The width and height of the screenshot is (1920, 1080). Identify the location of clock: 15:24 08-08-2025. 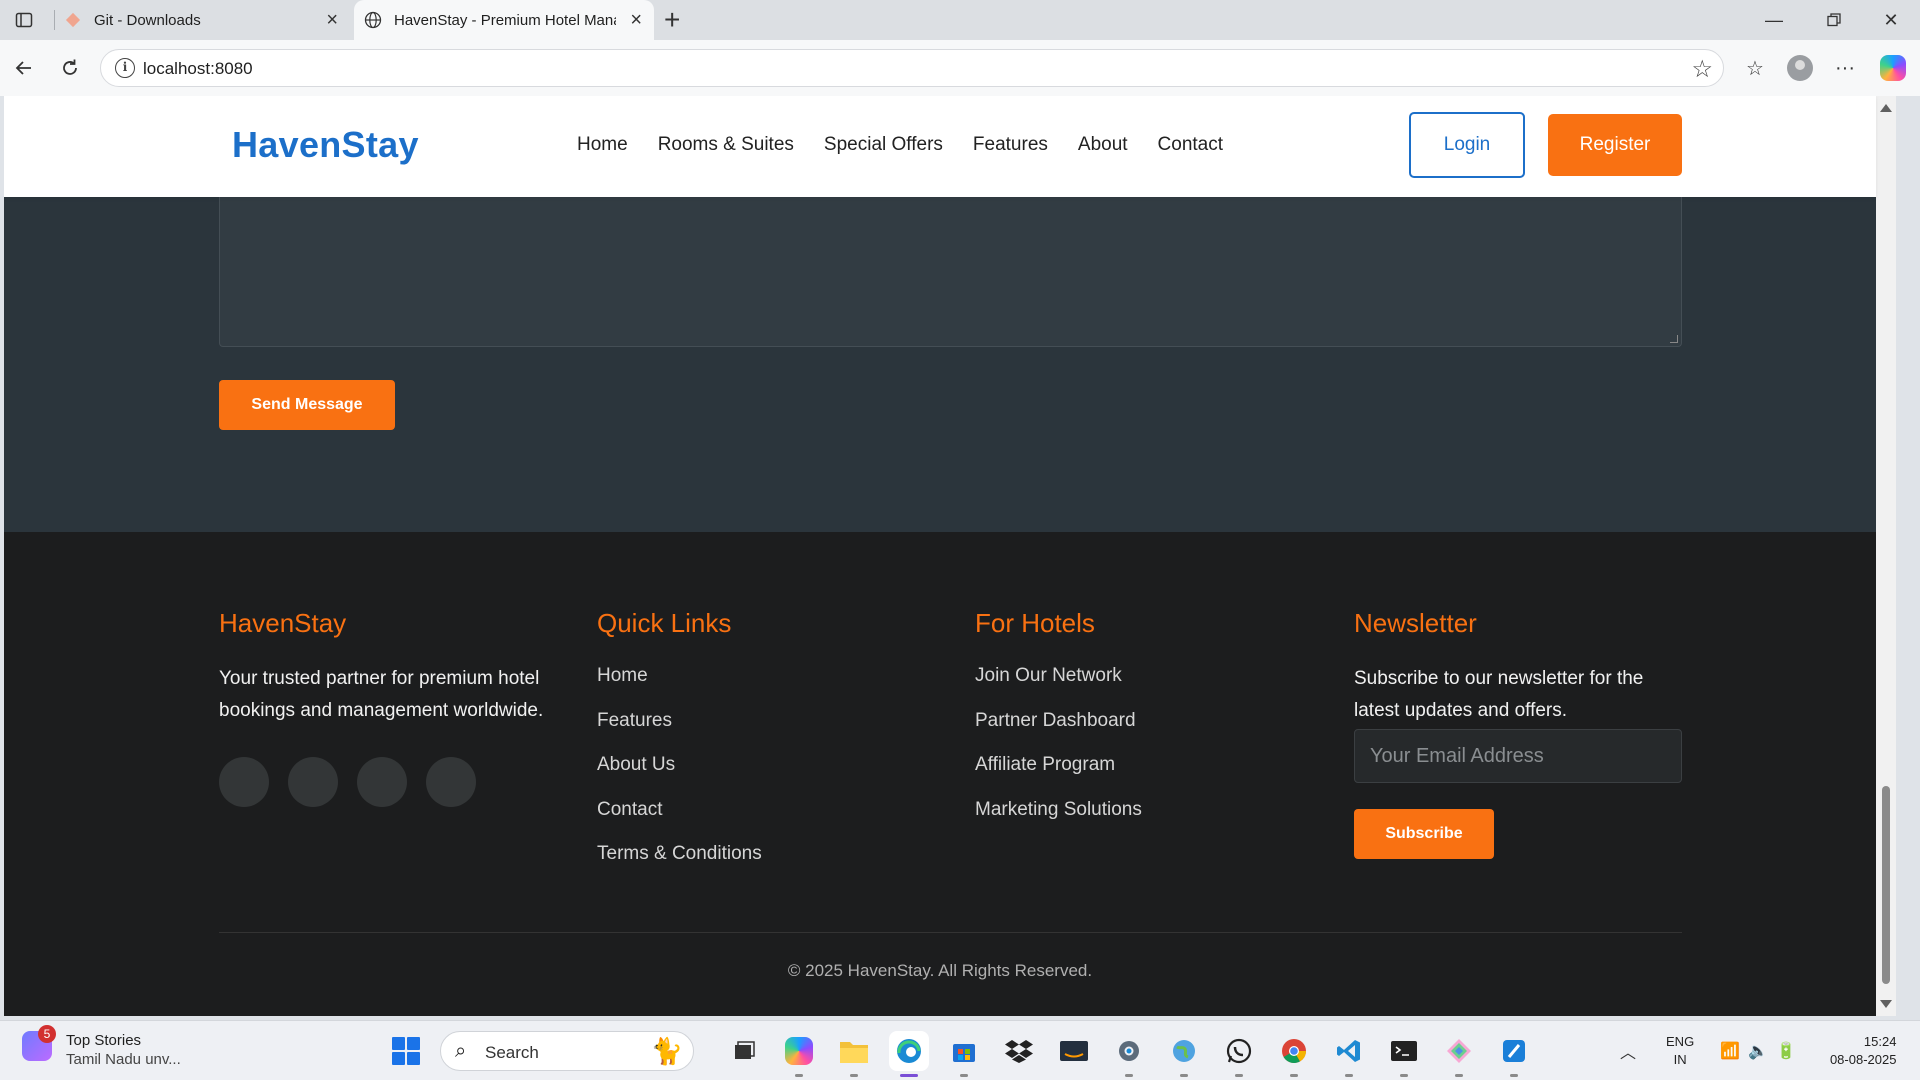
(1863, 1051).